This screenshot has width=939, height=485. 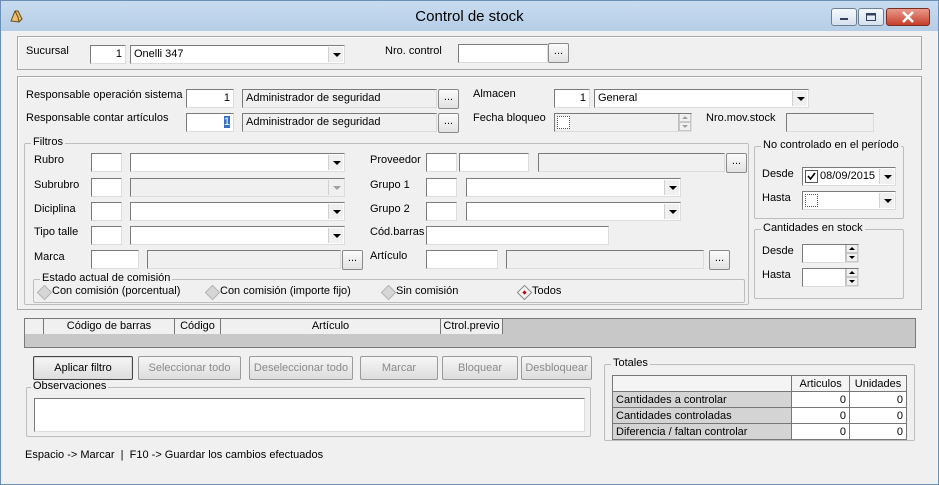 I want to click on grid-header-articulo: Artículo, so click(x=331, y=326).